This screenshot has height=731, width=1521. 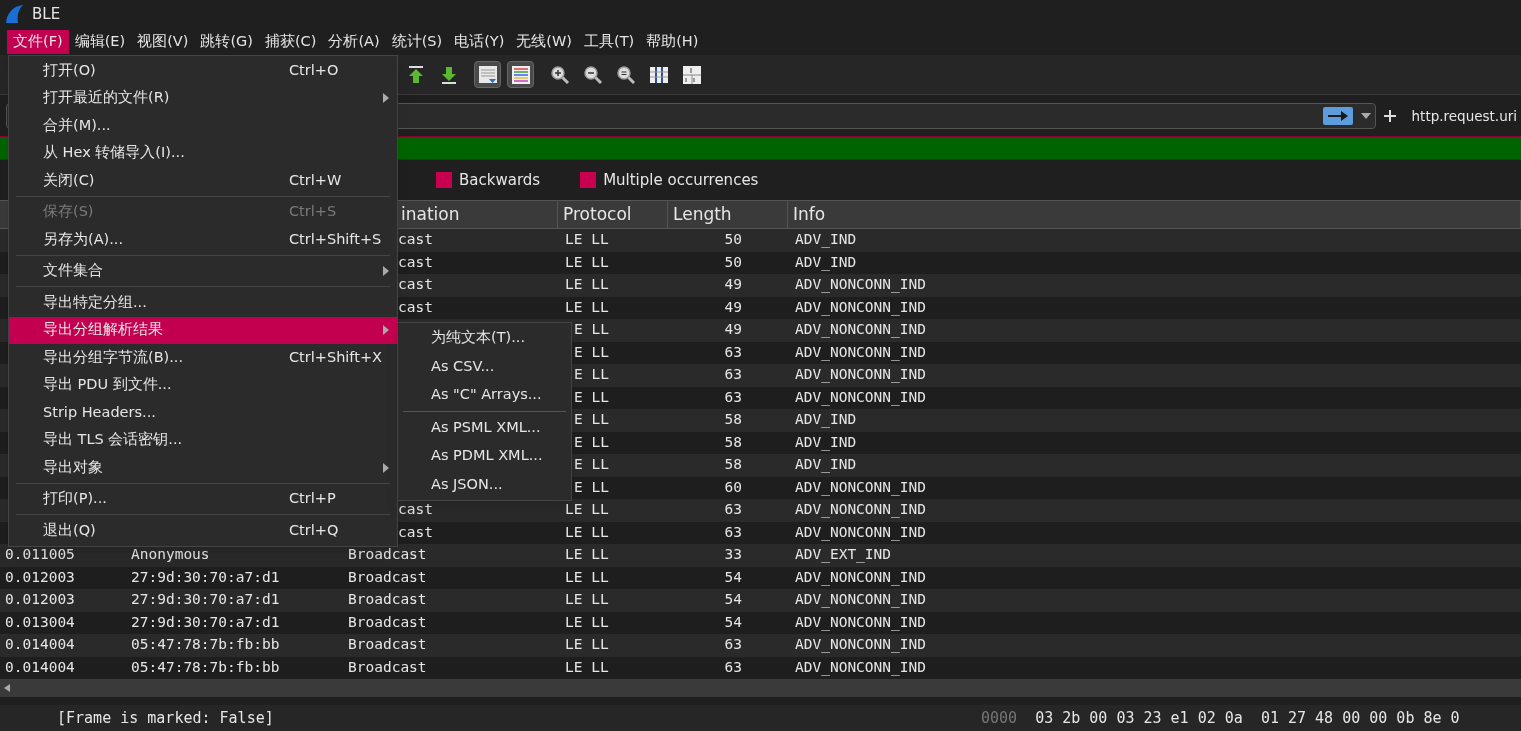 I want to click on window-title: BLE, so click(x=46, y=14).